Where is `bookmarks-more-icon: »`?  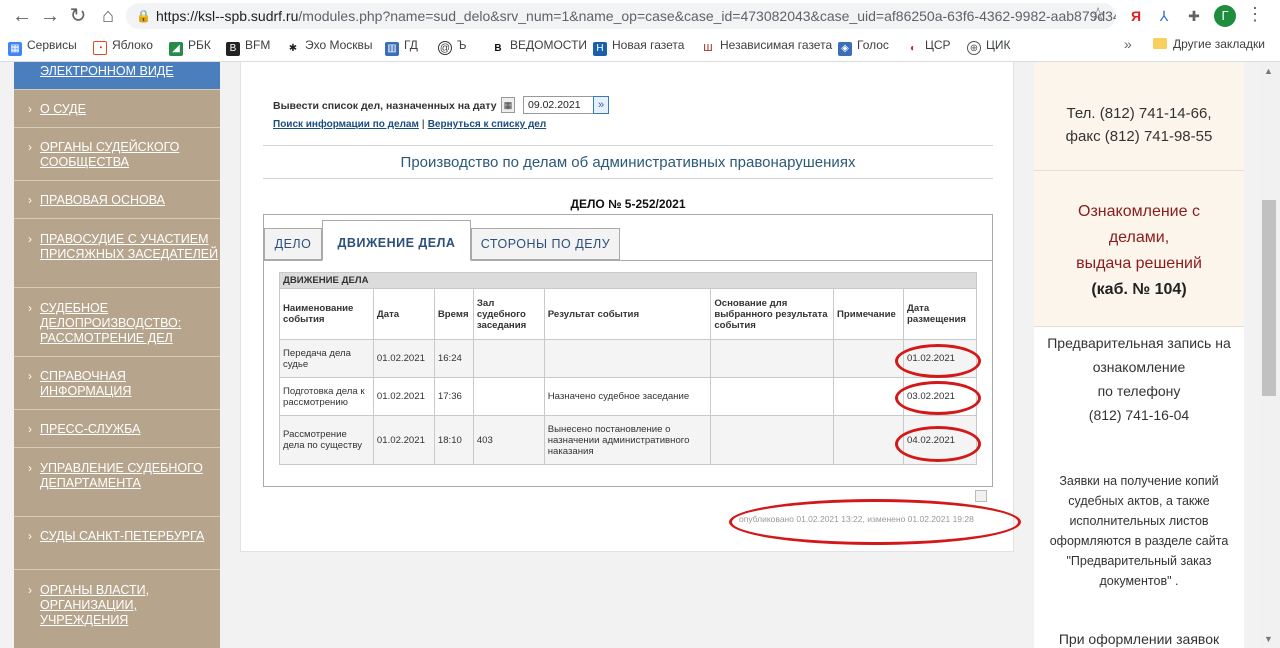 bookmarks-more-icon: » is located at coordinates (1128, 44).